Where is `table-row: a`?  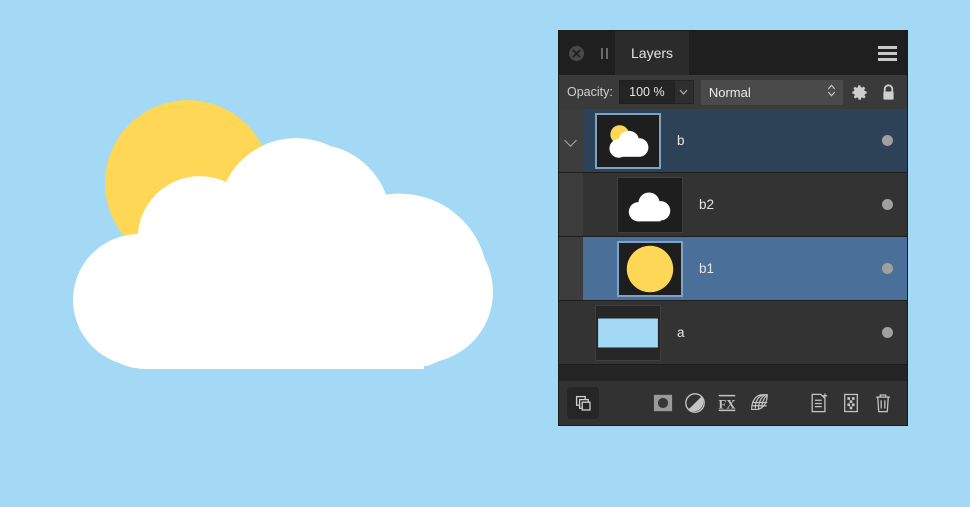 table-row: a is located at coordinates (733, 333).